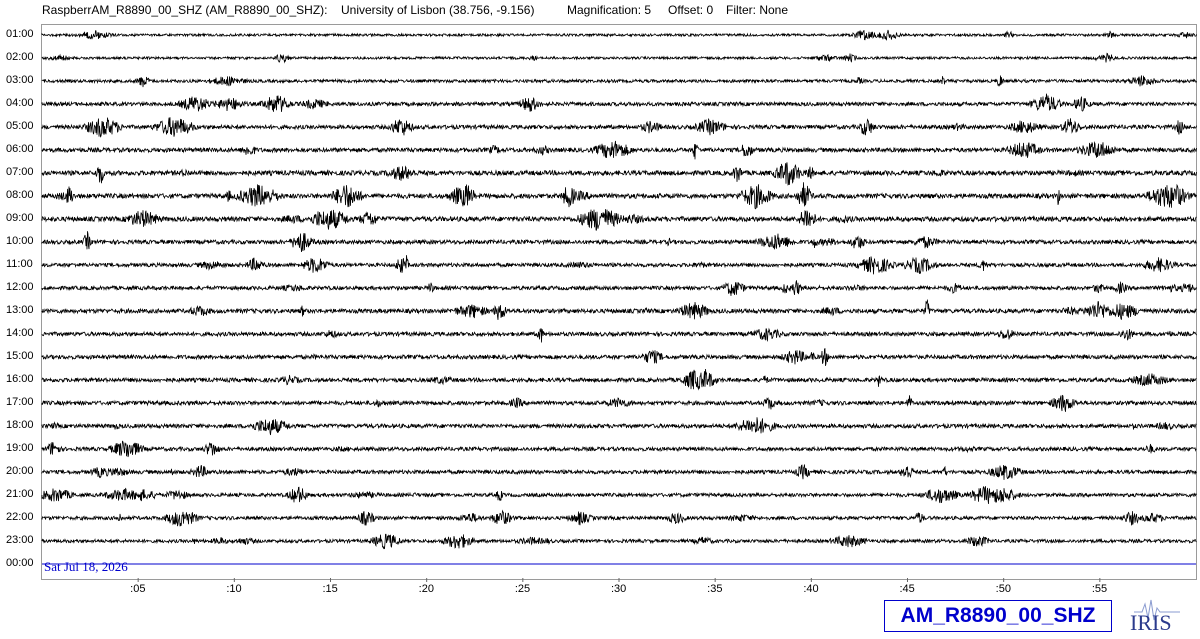 Image resolution: width=1200 pixels, height=639 pixels. Describe the element at coordinates (998, 616) in the screenshot. I see `station-badge: AM_R8890_00_SHZ` at that location.